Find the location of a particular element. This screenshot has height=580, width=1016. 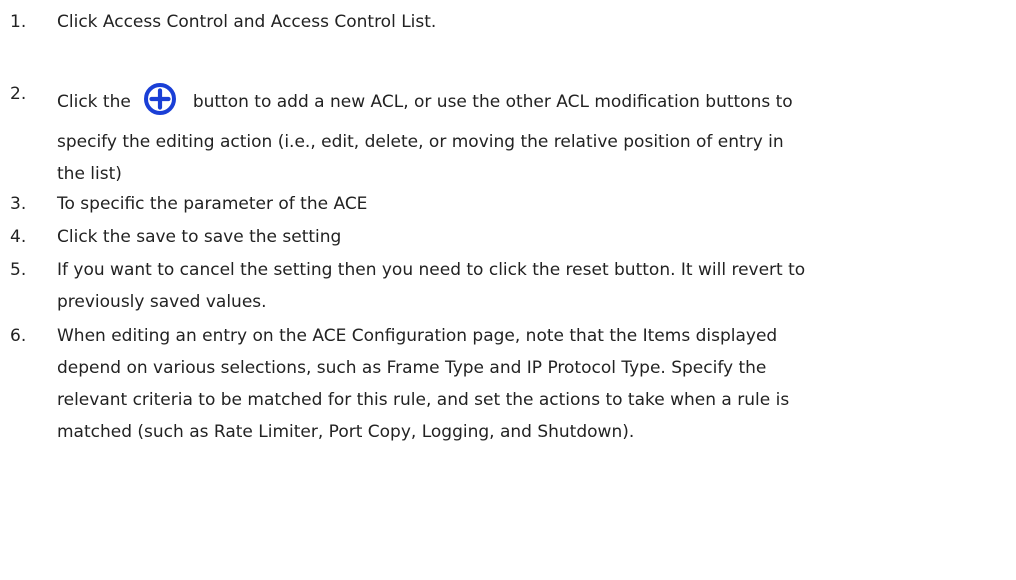

step-text-before-icon: Click the is located at coordinates (94, 102).